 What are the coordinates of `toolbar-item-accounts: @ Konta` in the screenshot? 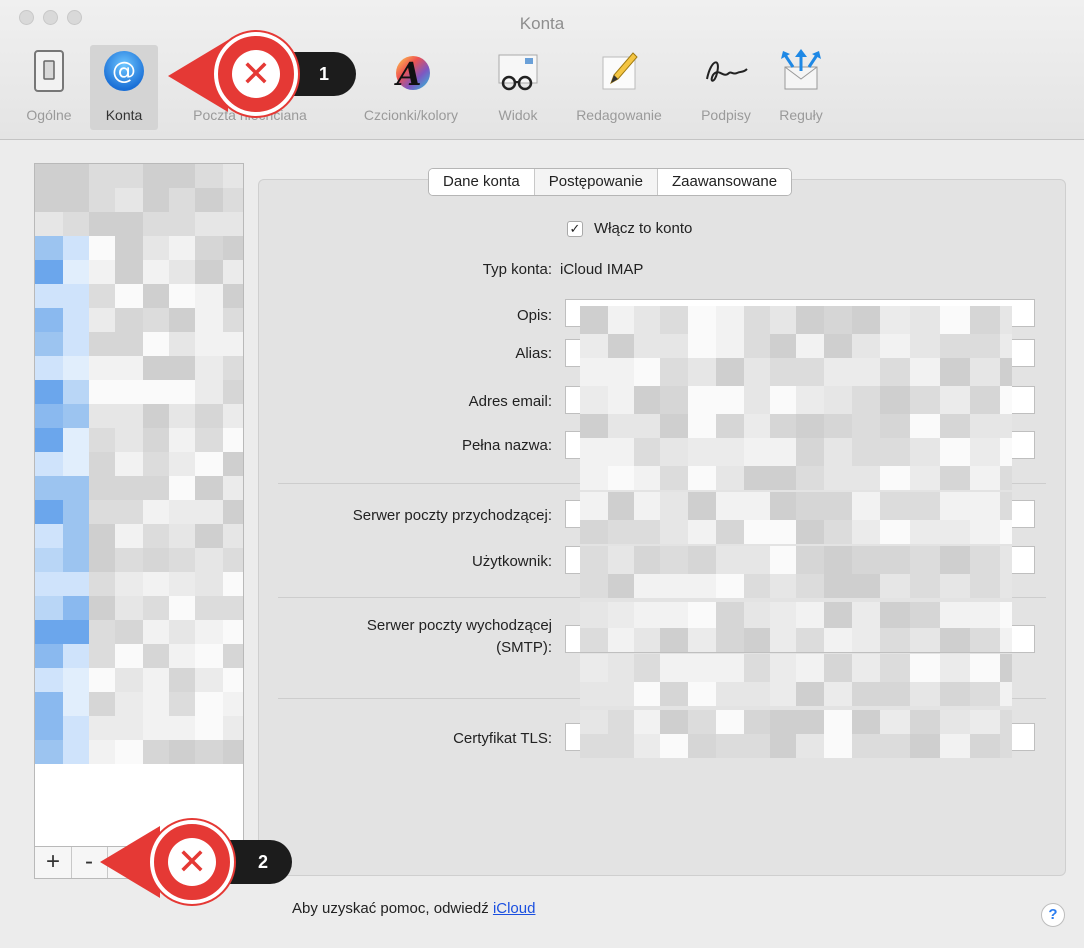 It's located at (124, 87).